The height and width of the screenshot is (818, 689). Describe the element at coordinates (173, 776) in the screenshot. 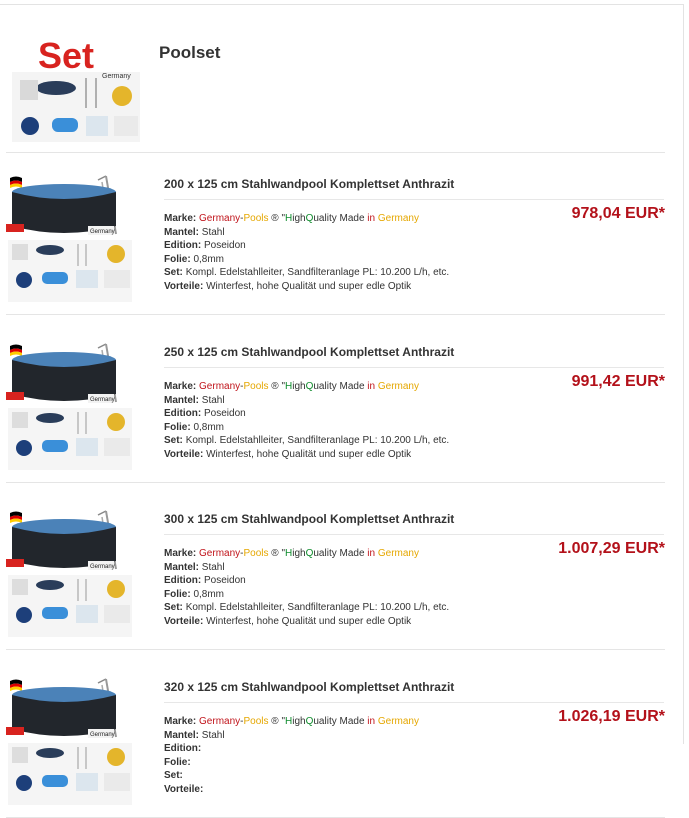

I see `spec-set: Set:` at that location.